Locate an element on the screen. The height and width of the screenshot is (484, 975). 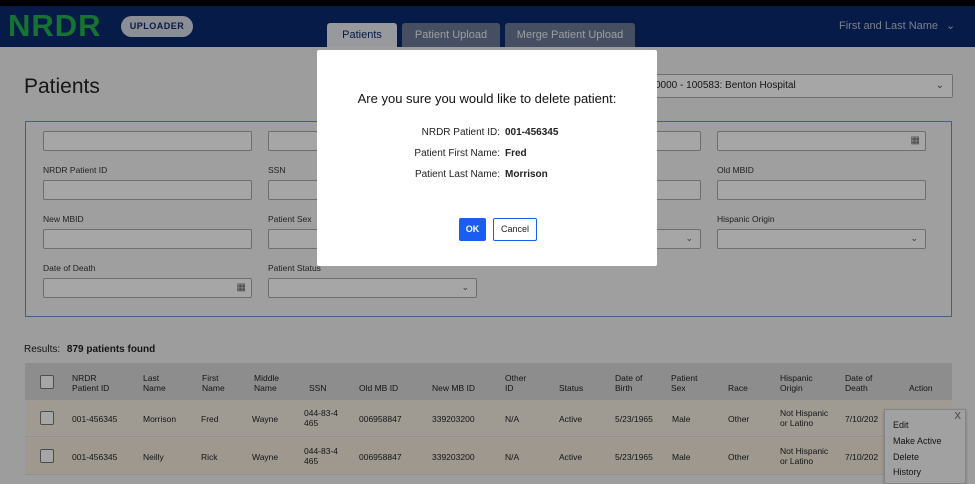
dialog-first-name-label: Patient First Name: is located at coordinates (457, 153).